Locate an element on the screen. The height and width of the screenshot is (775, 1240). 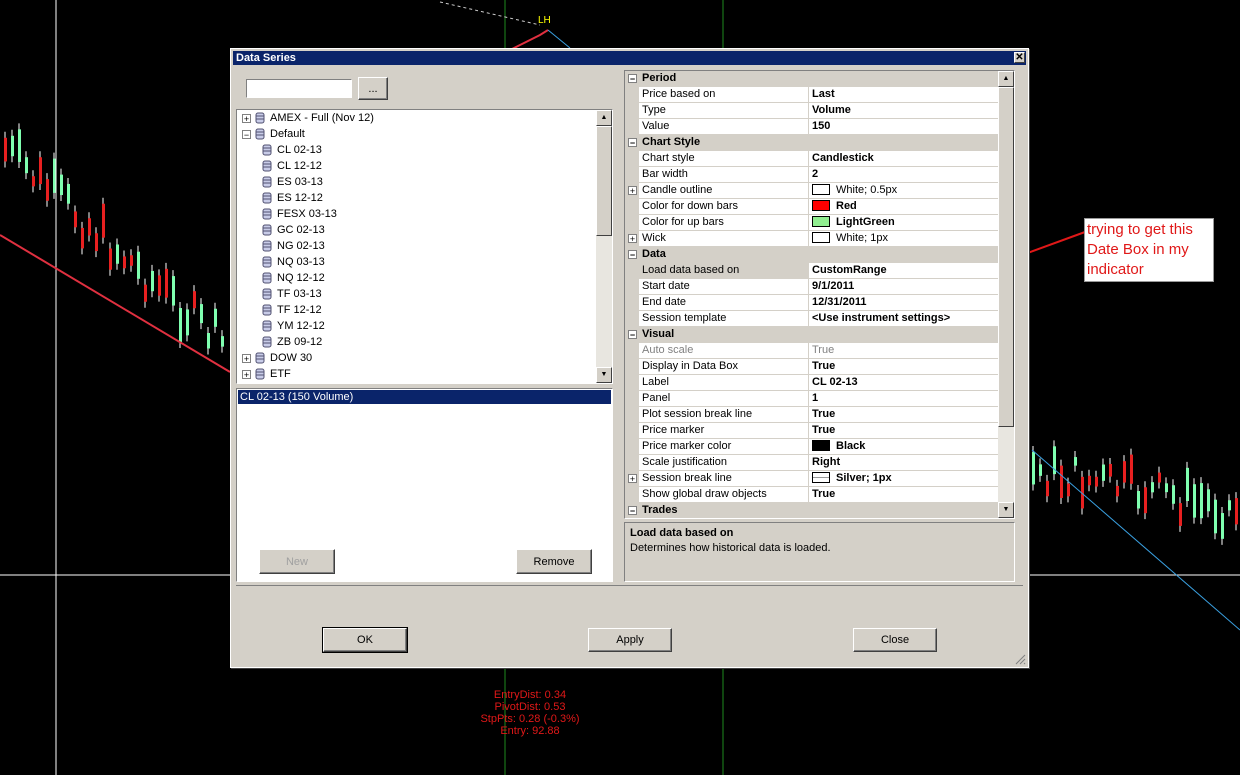
property-row: + Wick White; 1px is located at coordinates (811, 239).